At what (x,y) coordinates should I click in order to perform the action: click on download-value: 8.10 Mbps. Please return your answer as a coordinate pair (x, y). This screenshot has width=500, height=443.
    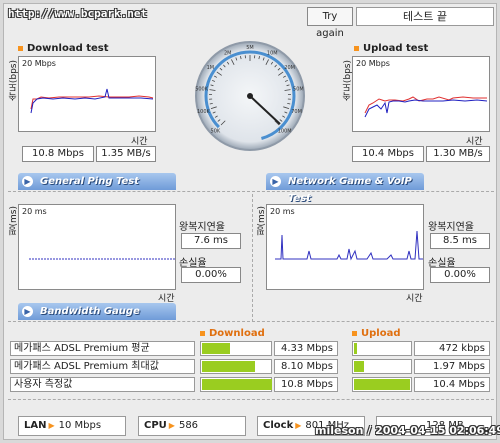
    Looking at the image, I should click on (306, 366).